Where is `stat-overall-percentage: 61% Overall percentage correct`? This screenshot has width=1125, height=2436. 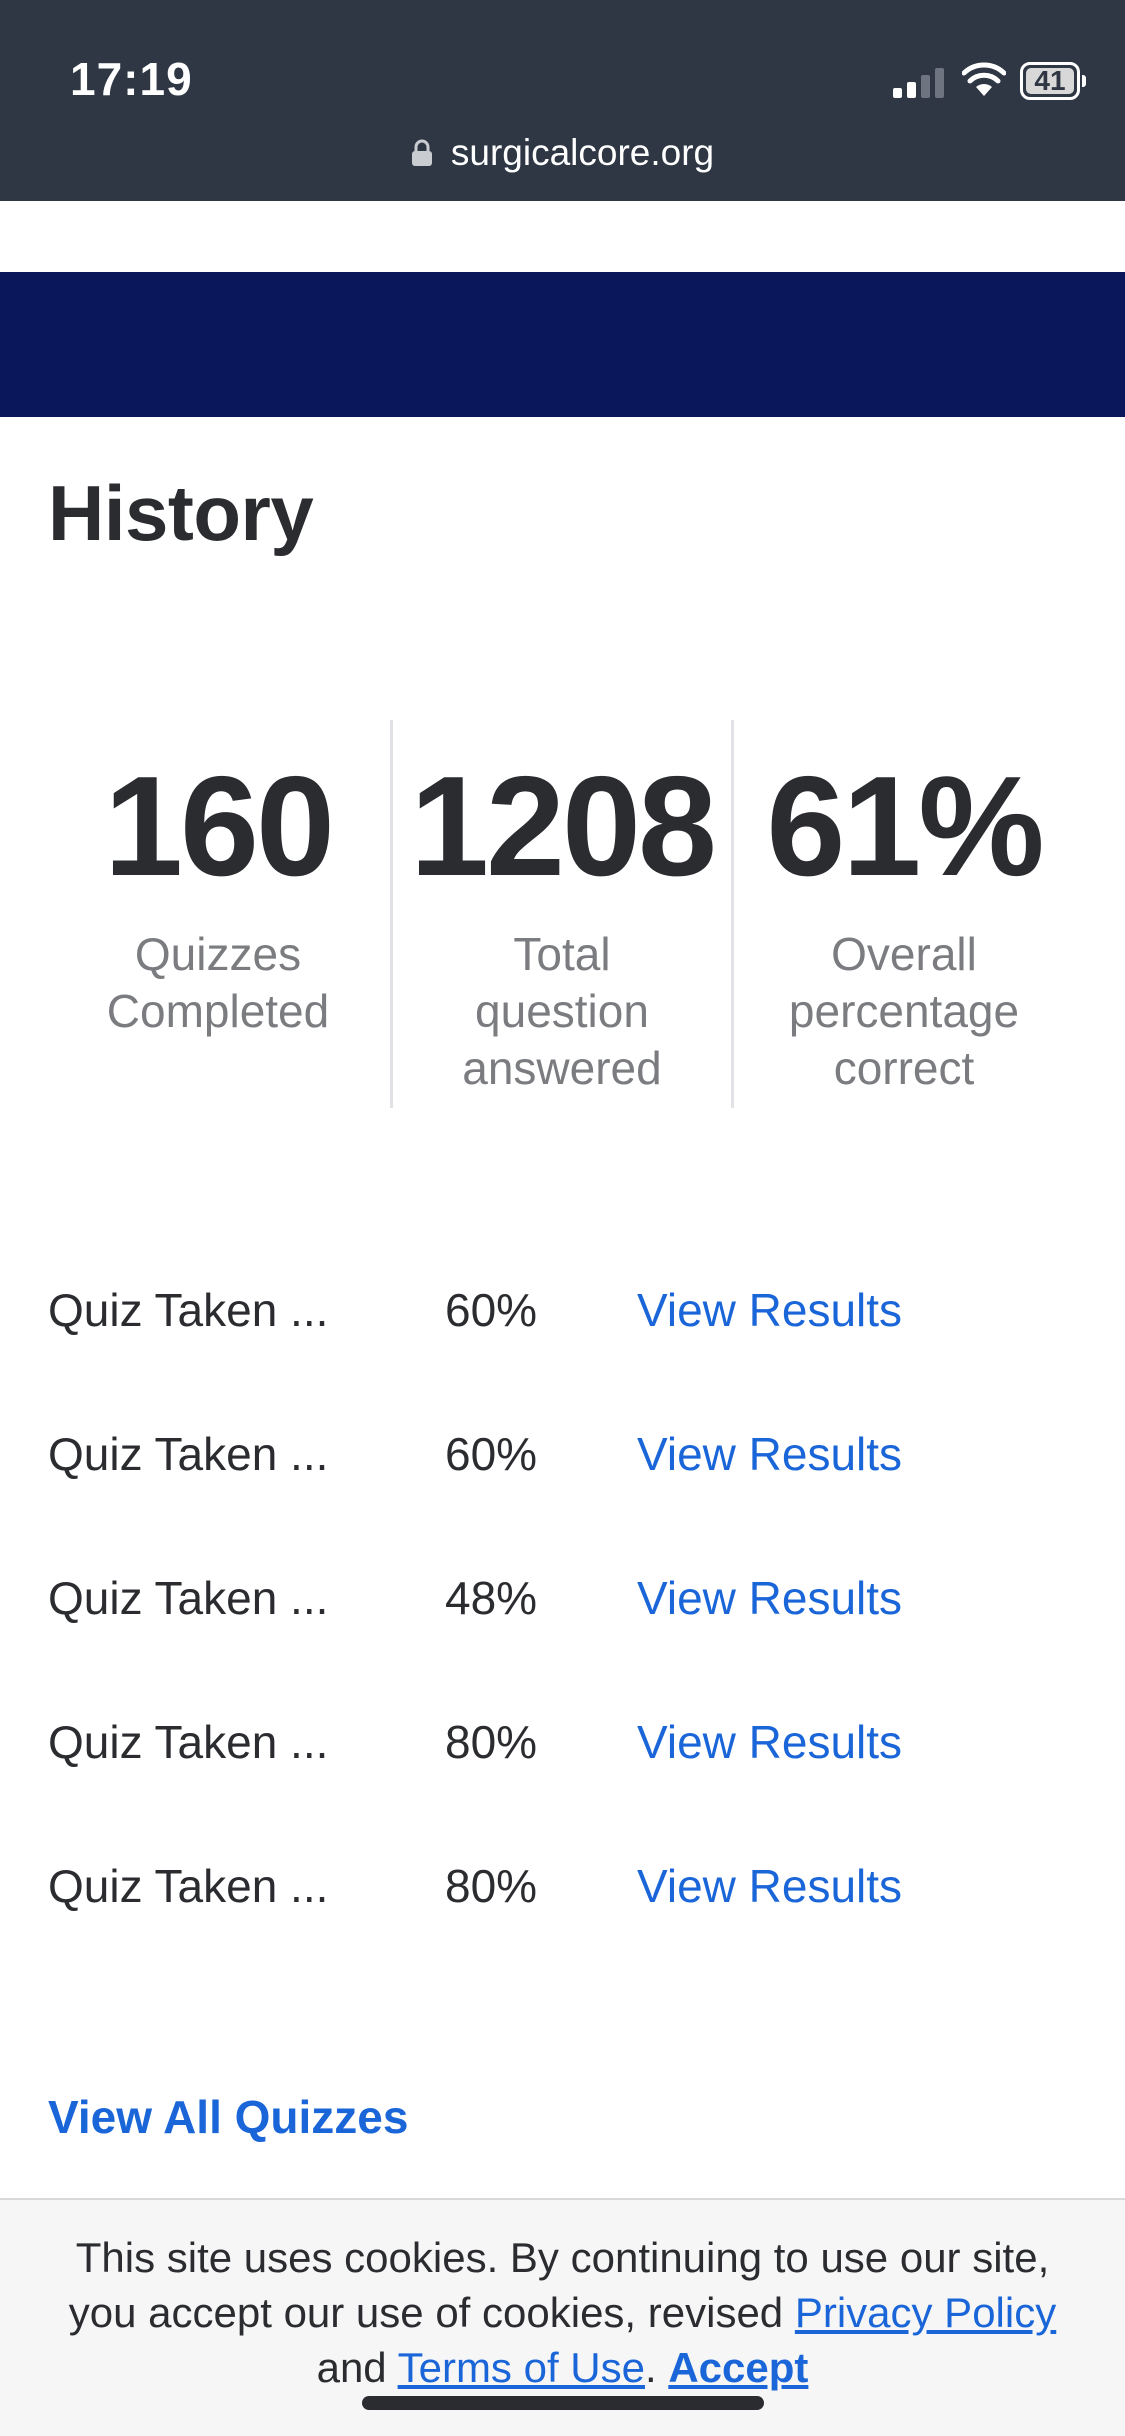 stat-overall-percentage: 61% Overall percentage correct is located at coordinates (904, 924).